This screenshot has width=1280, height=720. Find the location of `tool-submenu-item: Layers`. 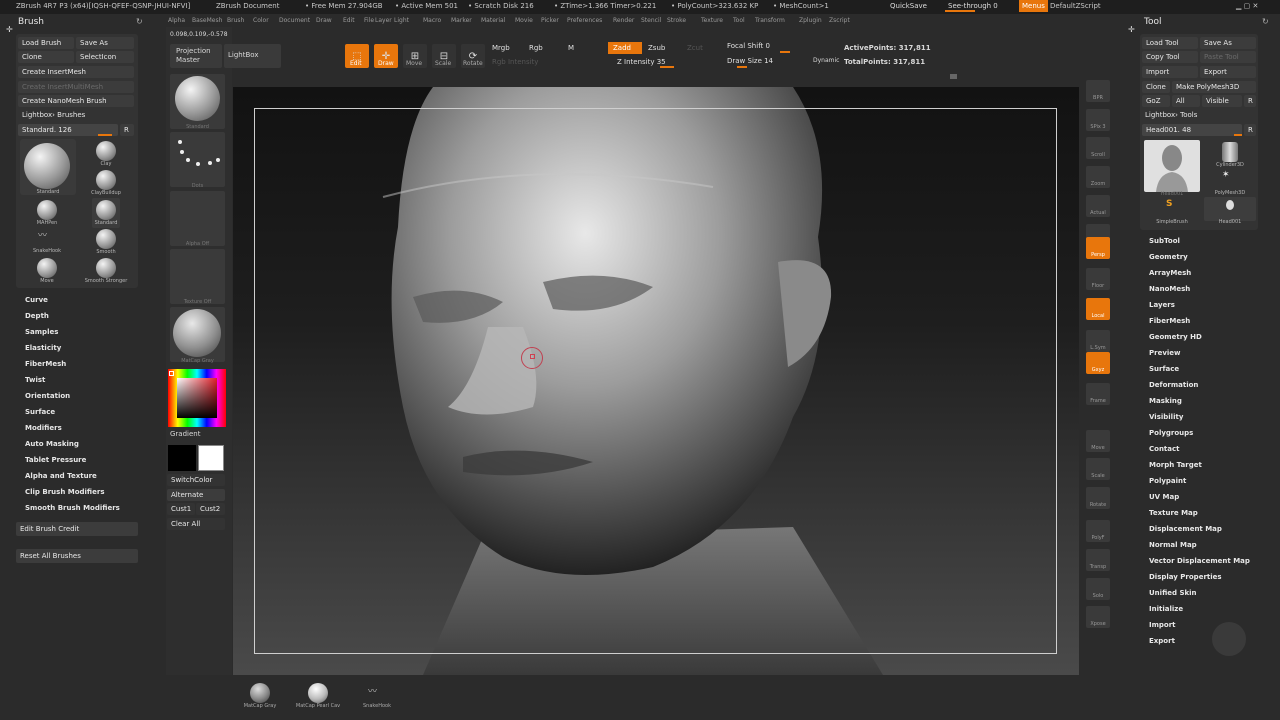

tool-submenu-item: Layers is located at coordinates (1162, 305).